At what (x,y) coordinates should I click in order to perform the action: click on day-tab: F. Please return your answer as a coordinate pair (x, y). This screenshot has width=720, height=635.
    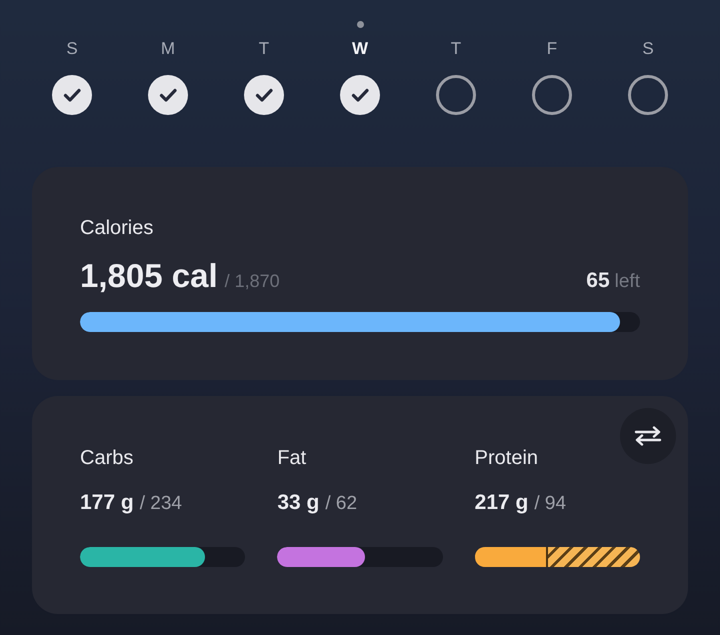
    Looking at the image, I should click on (552, 68).